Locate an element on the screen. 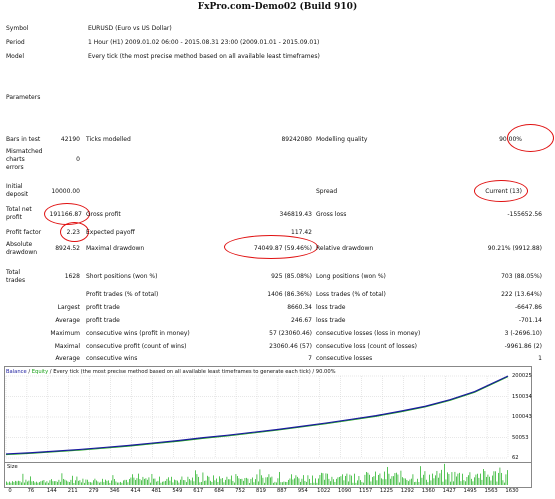  average-profit-label: profit trade is located at coordinates (103, 320).